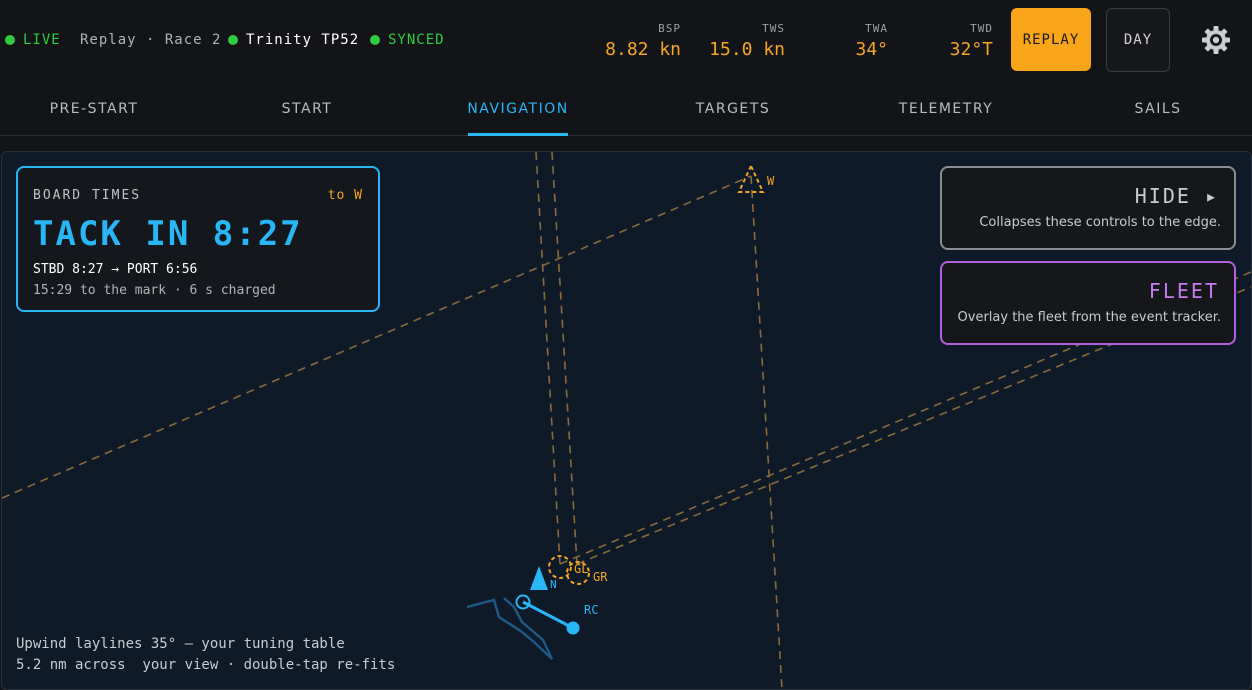 This screenshot has width=1252, height=690. Describe the element at coordinates (581, 569) in the screenshot. I see `mark-gate-left-label: GL` at that location.